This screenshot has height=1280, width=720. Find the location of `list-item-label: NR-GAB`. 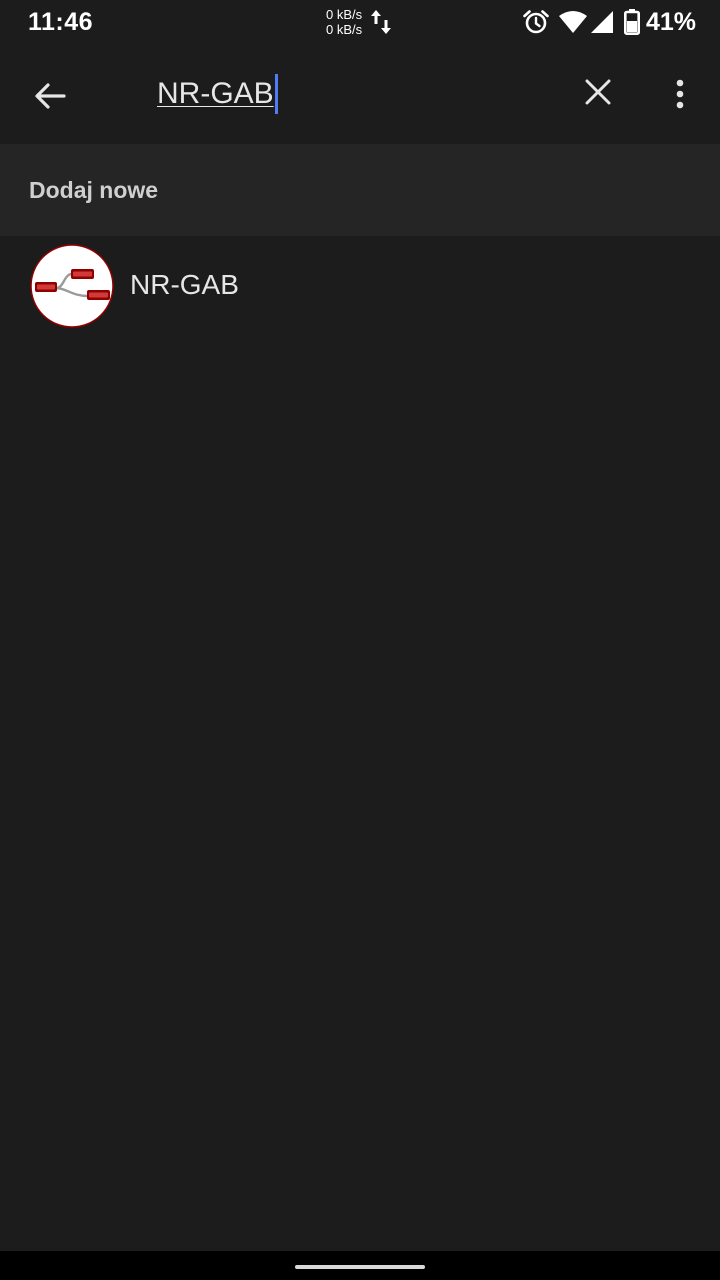

list-item-label: NR-GAB is located at coordinates (184, 284).